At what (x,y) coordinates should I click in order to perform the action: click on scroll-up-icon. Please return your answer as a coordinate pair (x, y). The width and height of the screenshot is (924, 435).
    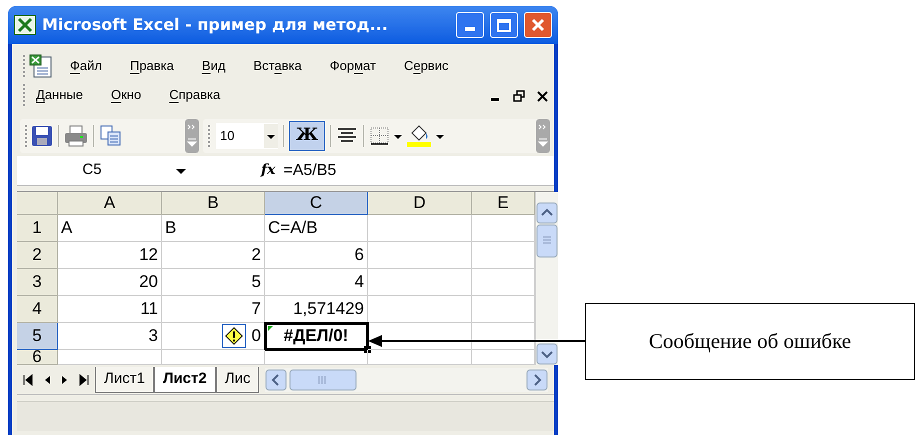
    Looking at the image, I should click on (547, 213).